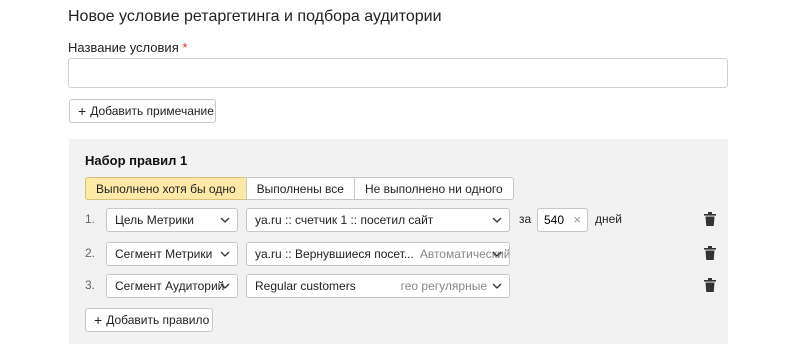 This screenshot has height=350, width=800. I want to click on condition-name-label-text: Название условия, so click(123, 47).